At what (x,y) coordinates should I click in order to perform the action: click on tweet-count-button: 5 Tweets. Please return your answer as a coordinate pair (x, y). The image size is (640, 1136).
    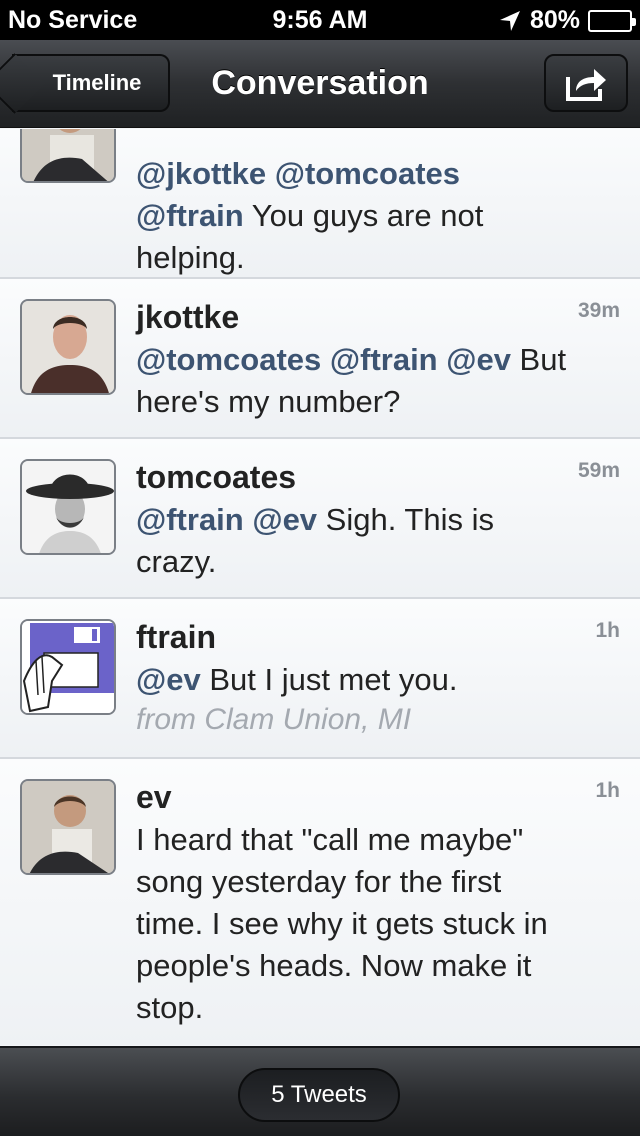
    Looking at the image, I should click on (319, 1095).